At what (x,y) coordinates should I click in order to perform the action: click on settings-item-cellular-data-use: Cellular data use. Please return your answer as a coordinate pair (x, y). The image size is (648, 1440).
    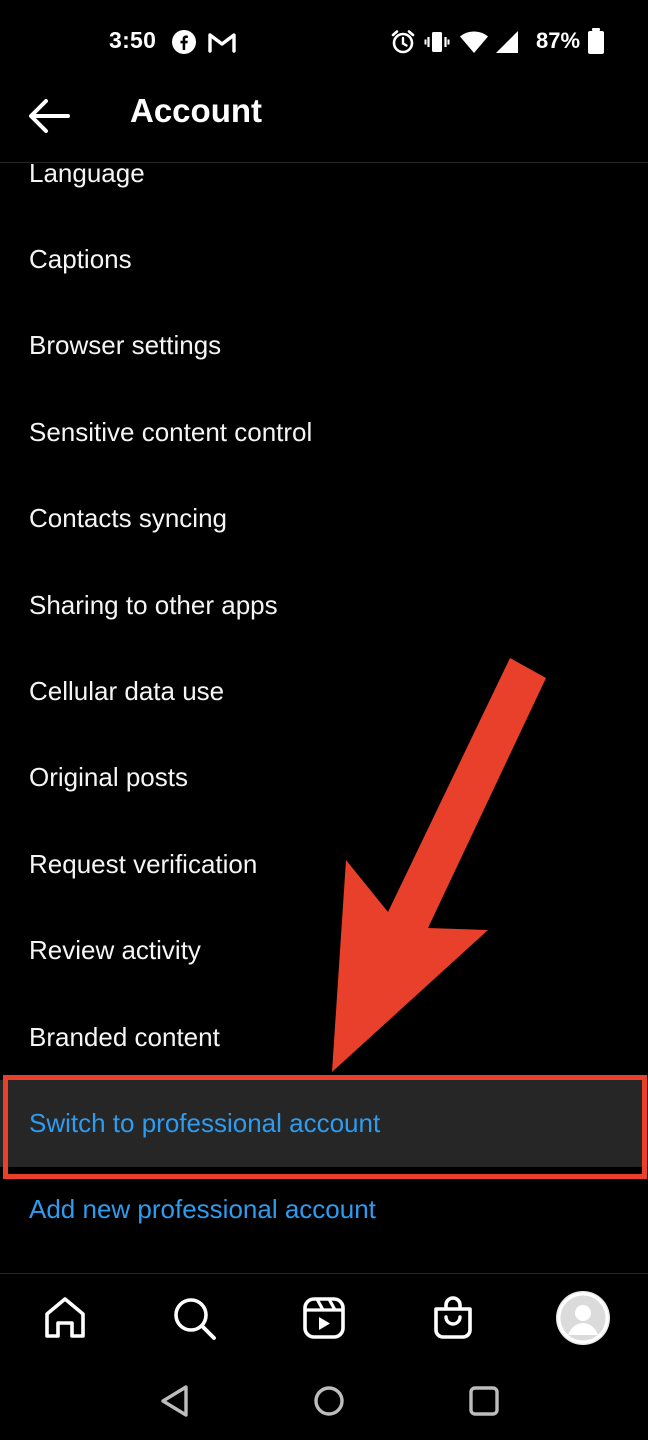
    Looking at the image, I should click on (324, 691).